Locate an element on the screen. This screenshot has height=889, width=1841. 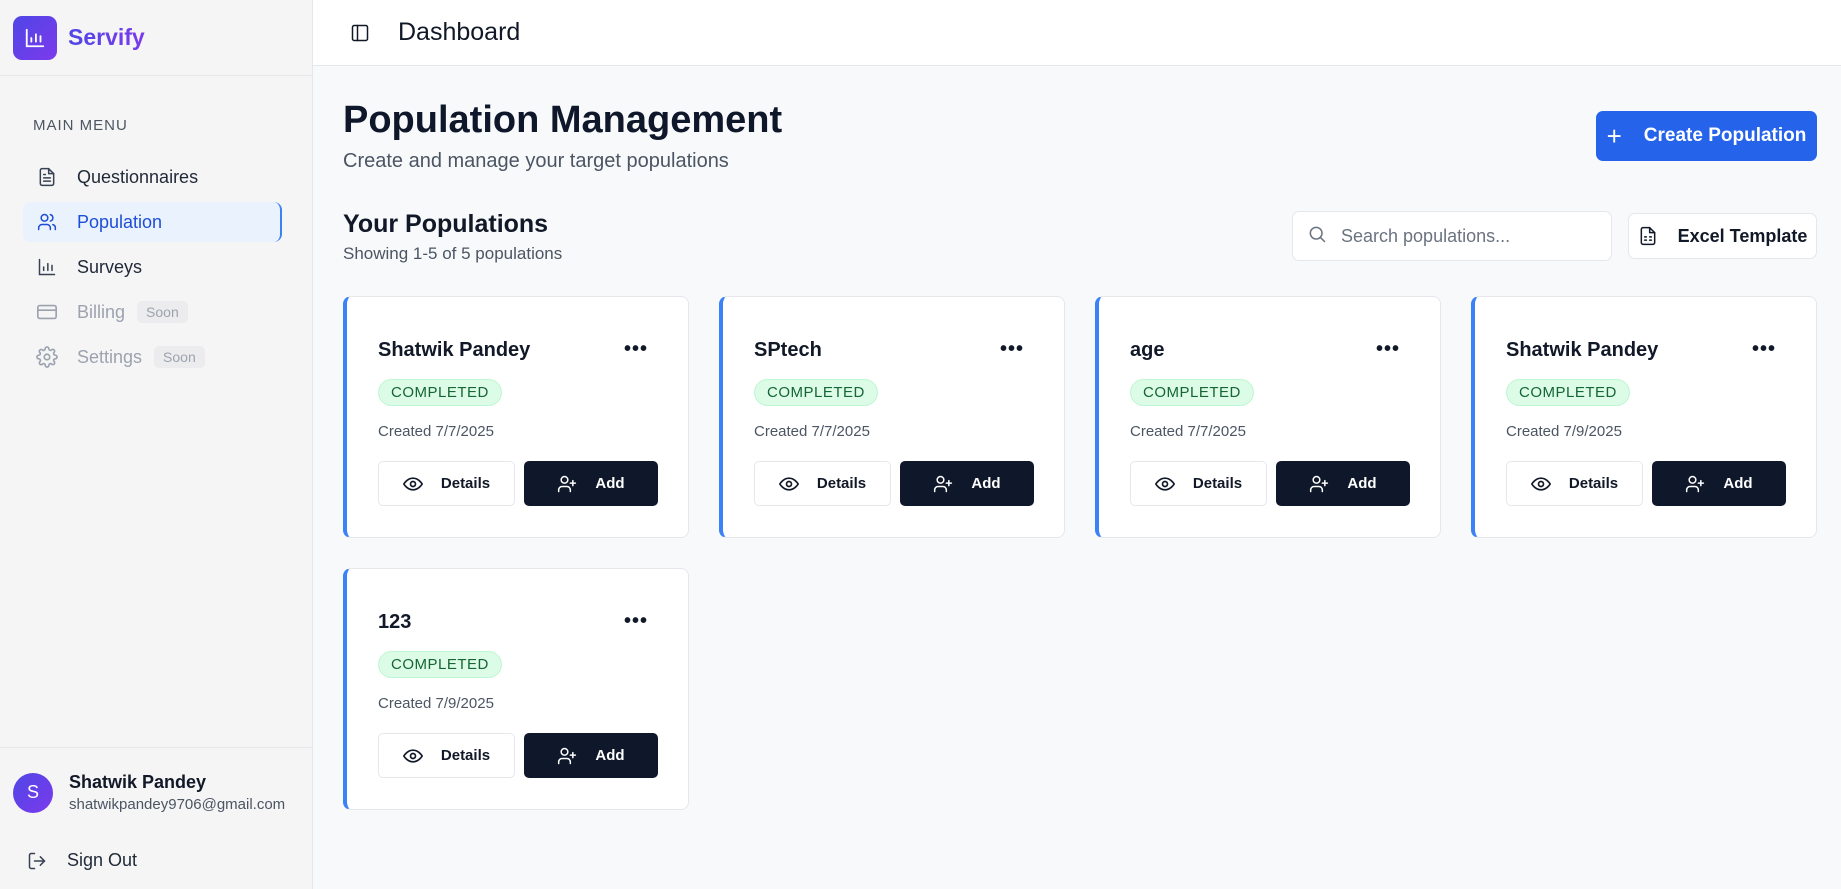
sidebar-toggle-icon is located at coordinates (360, 33).